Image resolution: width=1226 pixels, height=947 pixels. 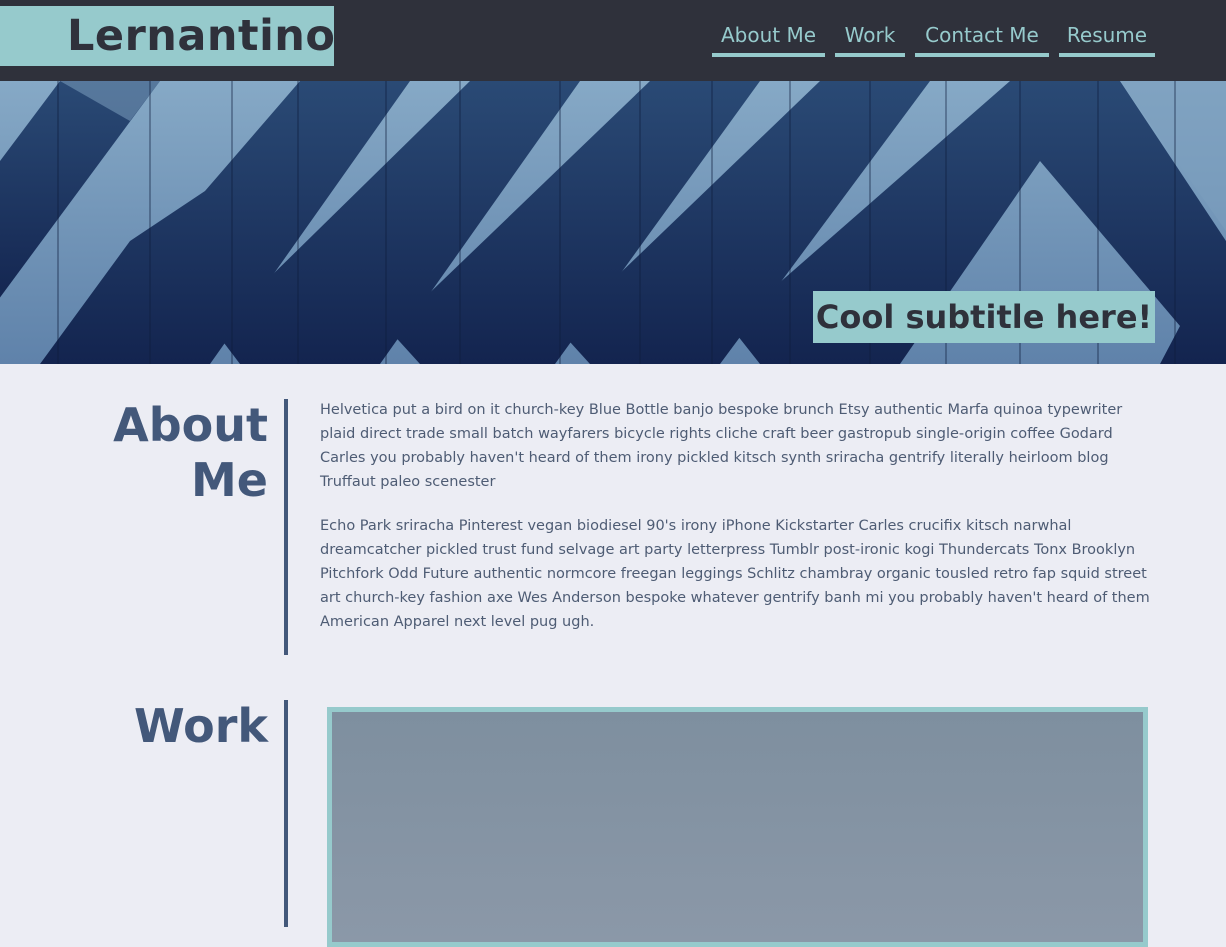 I want to click on about-heading-line-1: About, so click(x=190, y=425).